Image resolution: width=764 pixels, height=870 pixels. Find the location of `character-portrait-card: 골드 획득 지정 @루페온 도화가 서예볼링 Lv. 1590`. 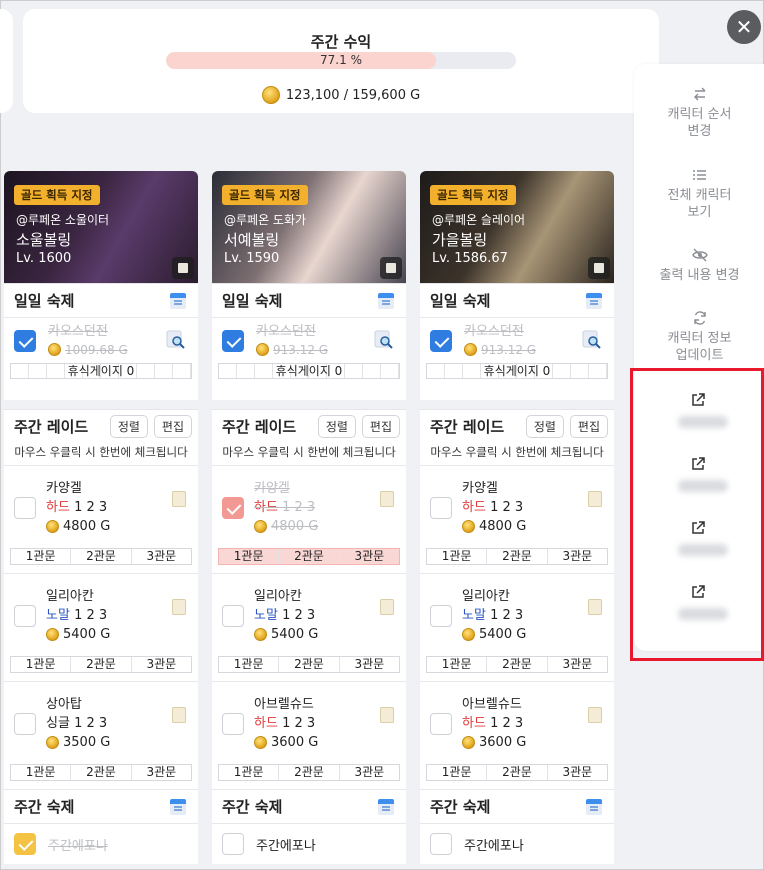

character-portrait-card: 골드 획득 지정 @루페온 도화가 서예볼링 Lv. 1590 is located at coordinates (309, 227).